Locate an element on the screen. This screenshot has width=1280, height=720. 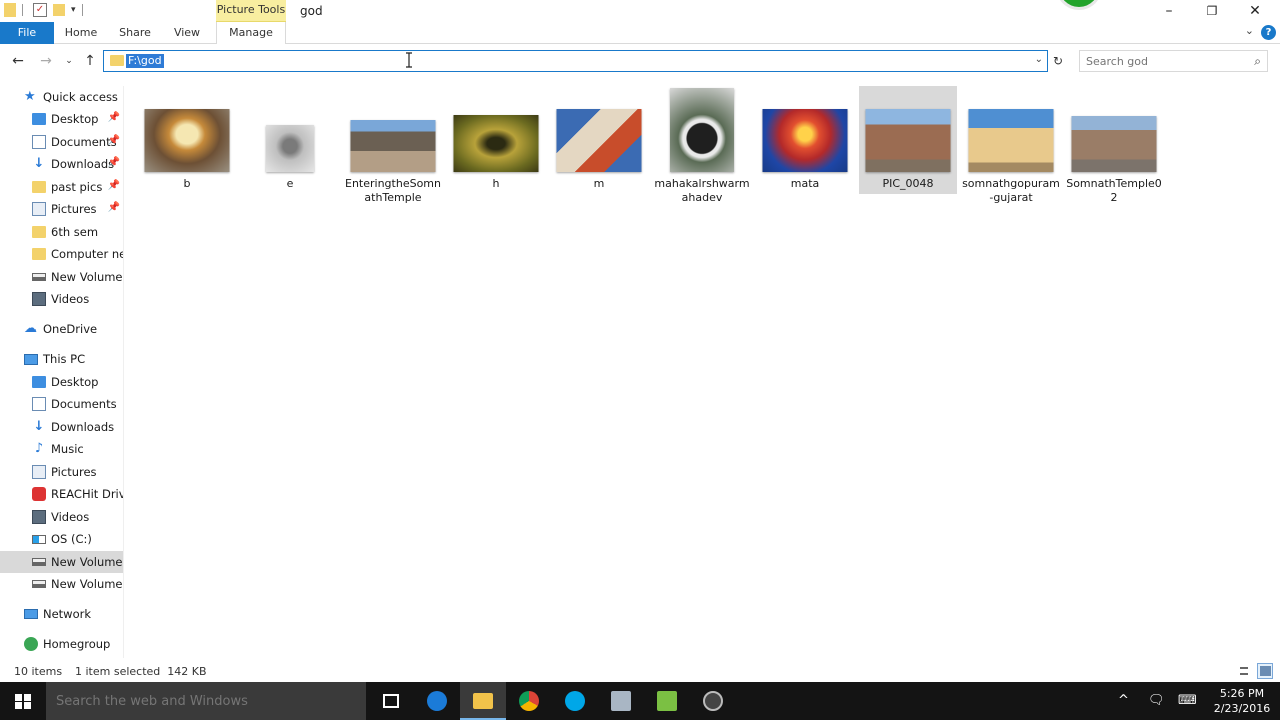
nav-quick-6th-sem: 6th sem is located at coordinates (61, 232).